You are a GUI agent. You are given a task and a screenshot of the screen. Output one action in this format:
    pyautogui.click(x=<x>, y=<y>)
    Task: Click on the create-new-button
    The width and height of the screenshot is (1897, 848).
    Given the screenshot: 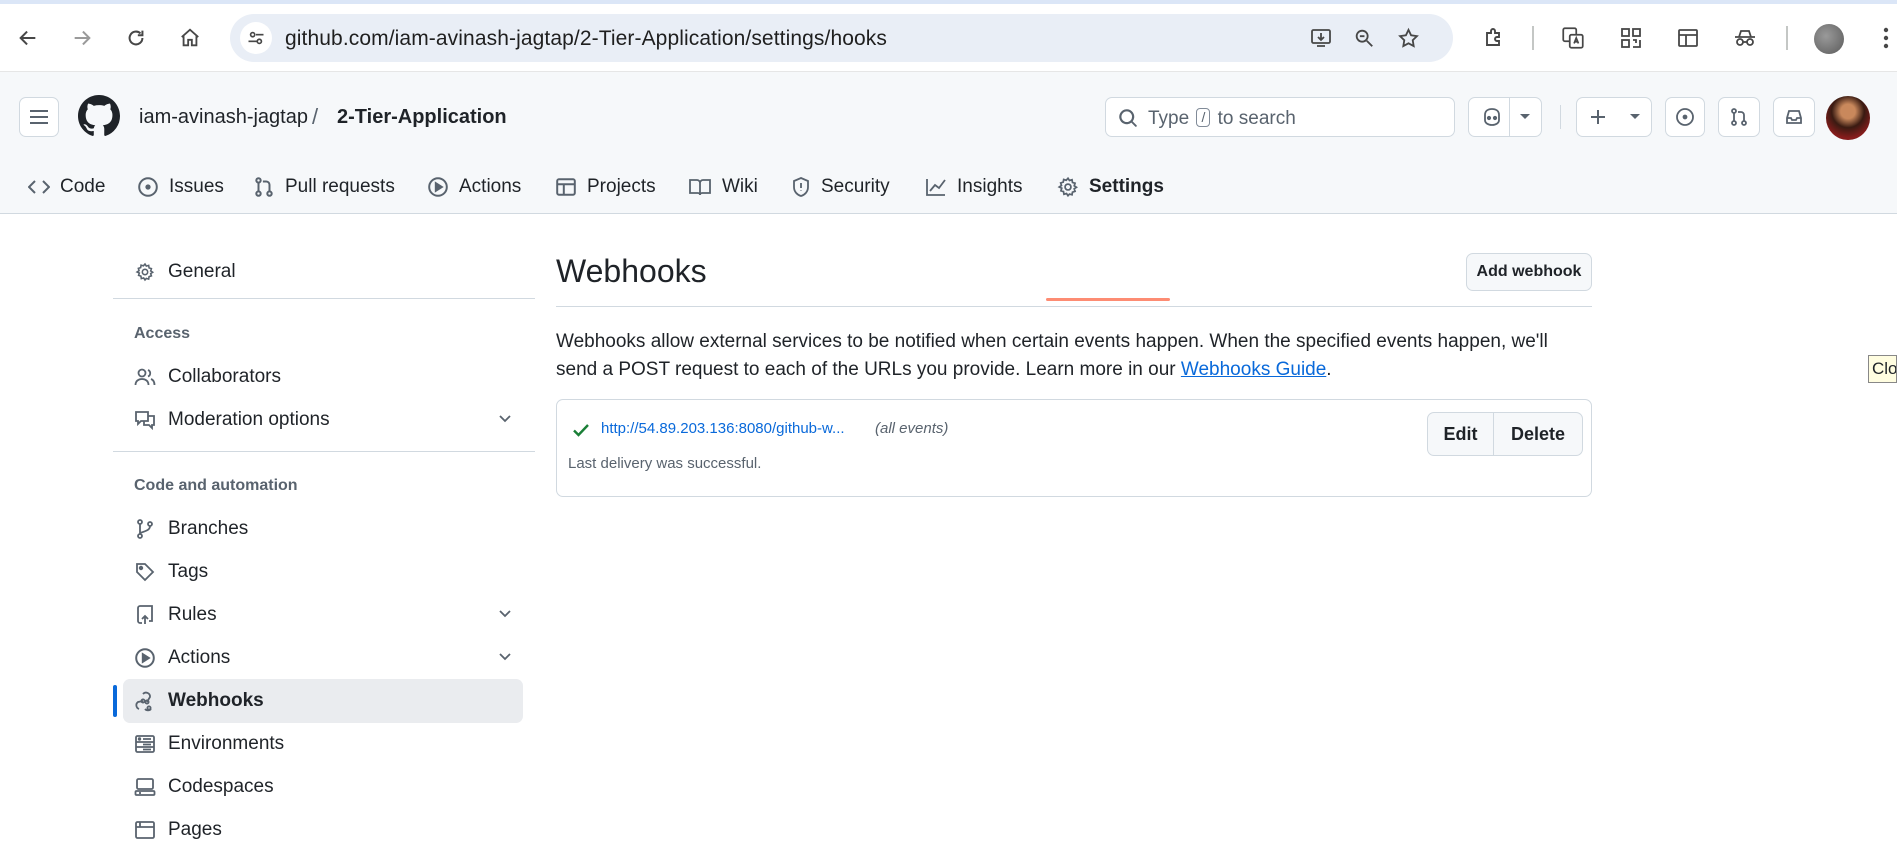 What is the action you would take?
    pyautogui.click(x=1614, y=117)
    